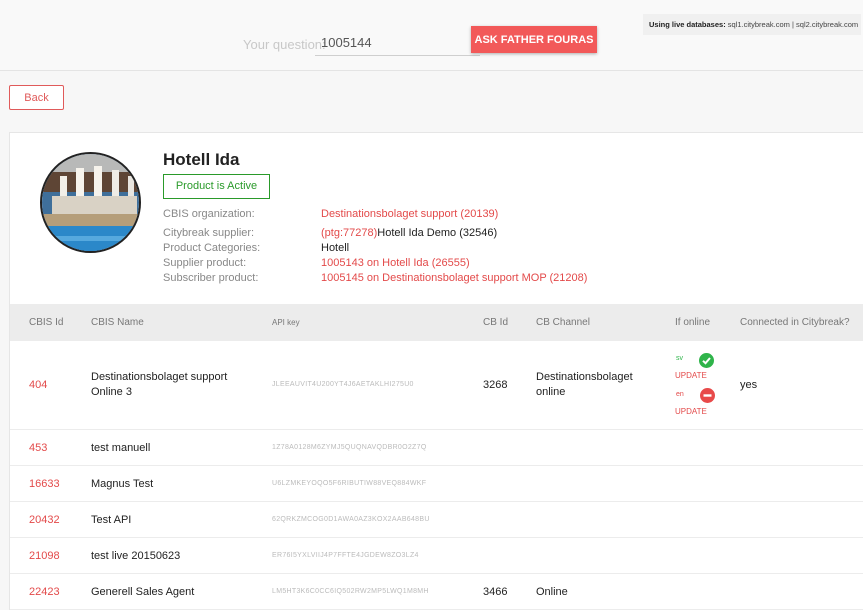  I want to click on update-en-link: UPDATE, so click(691, 411).